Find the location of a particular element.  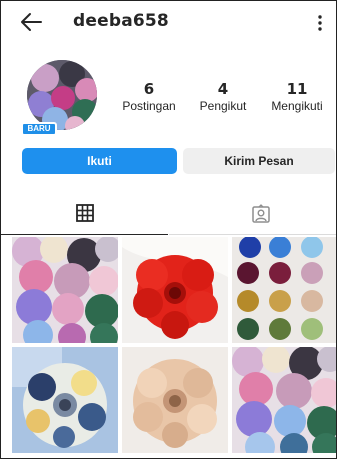

grid-icon is located at coordinates (85, 213).